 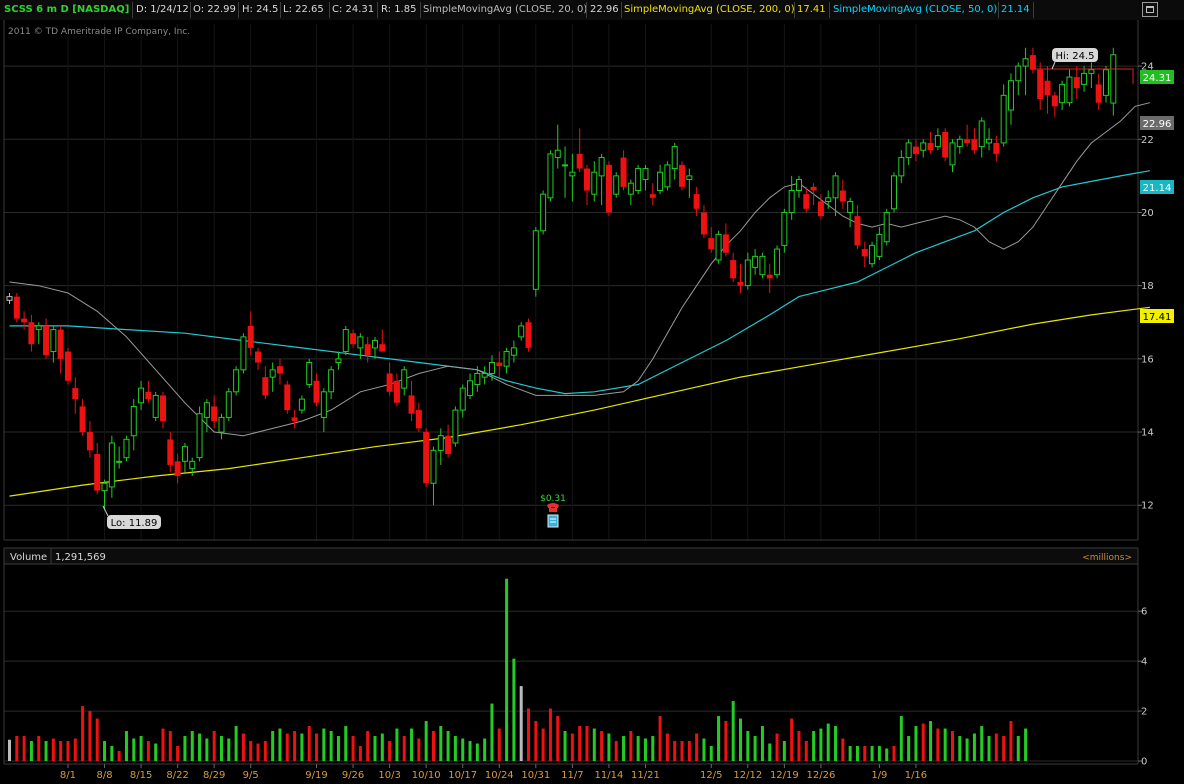 I want to click on sma20-study-label: SimpleMovingAvg (CLOSE, 20, 0), so click(x=505, y=10).